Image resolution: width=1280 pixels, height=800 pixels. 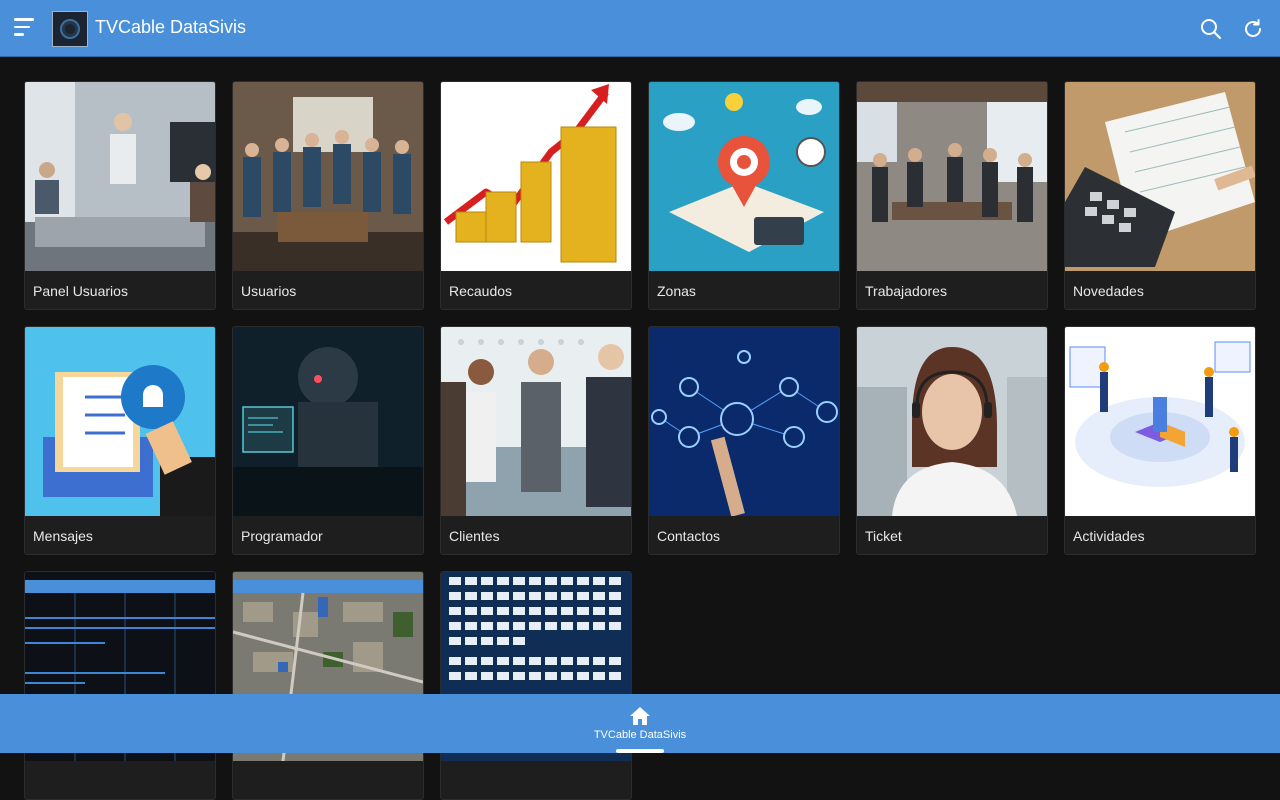 I want to click on bottom-navigation: TVCable DataSivis, so click(x=640, y=723).